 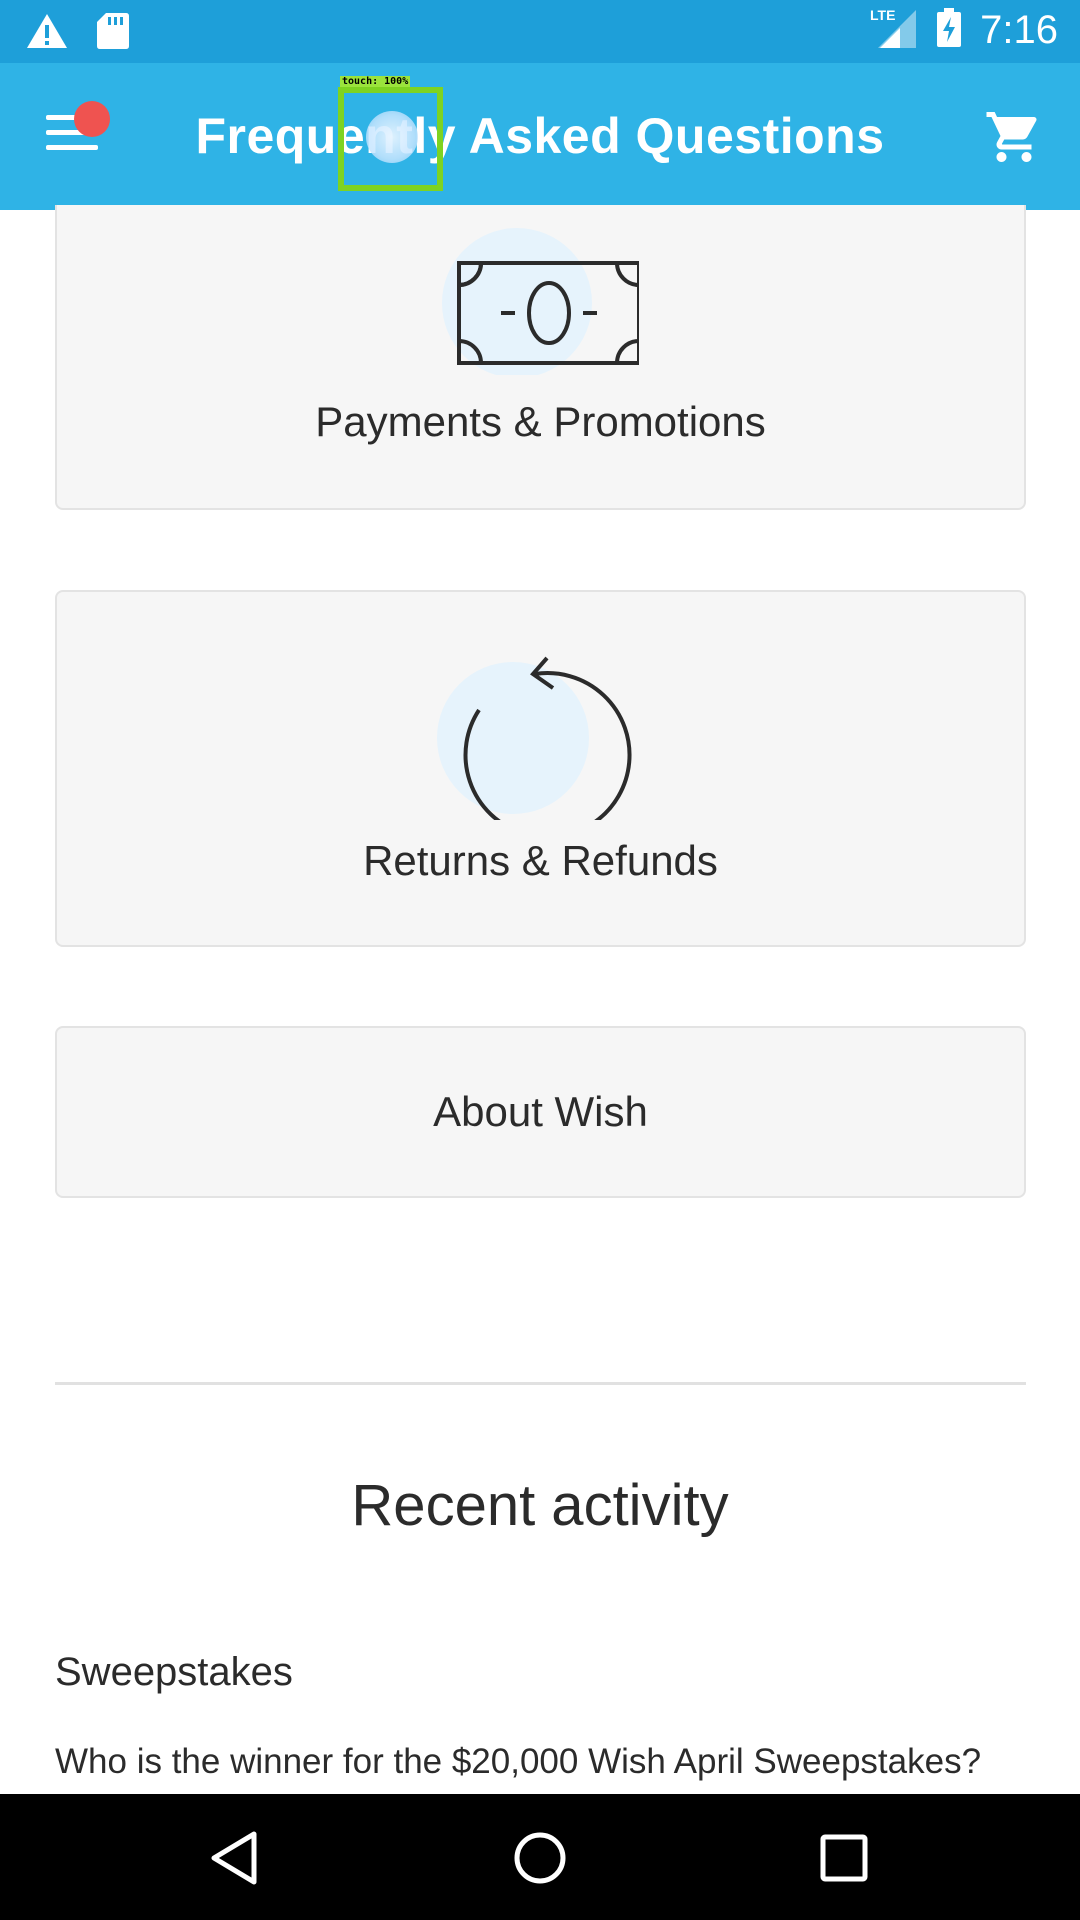 What do you see at coordinates (540, 1505) in the screenshot?
I see `recent-activity-title: Recent activity` at bounding box center [540, 1505].